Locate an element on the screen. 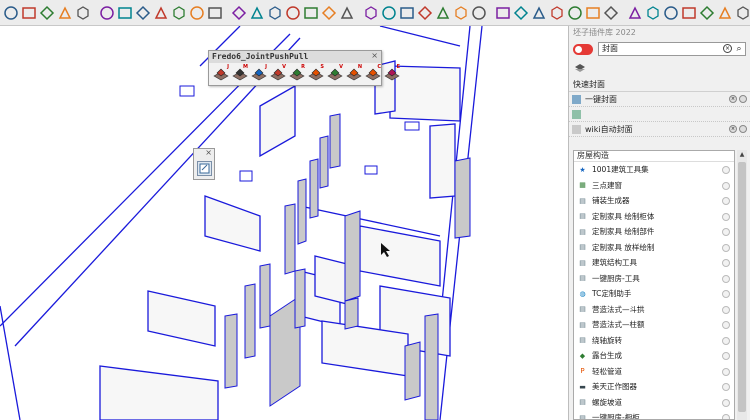 The image size is (750, 420). move-icon is located at coordinates (257, 13).